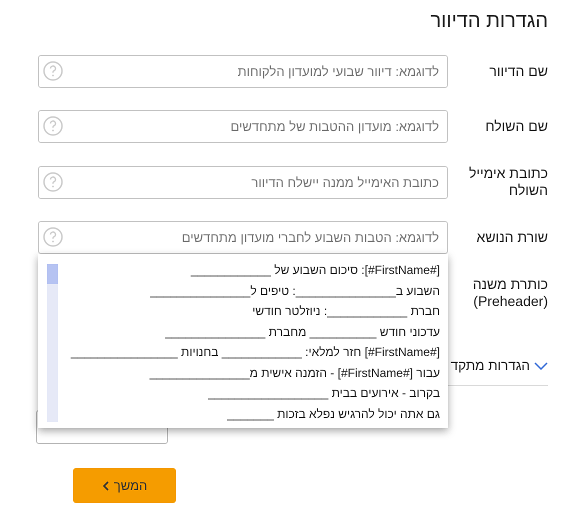  Describe the element at coordinates (102, 427) in the screenshot. I see `input-field` at that location.